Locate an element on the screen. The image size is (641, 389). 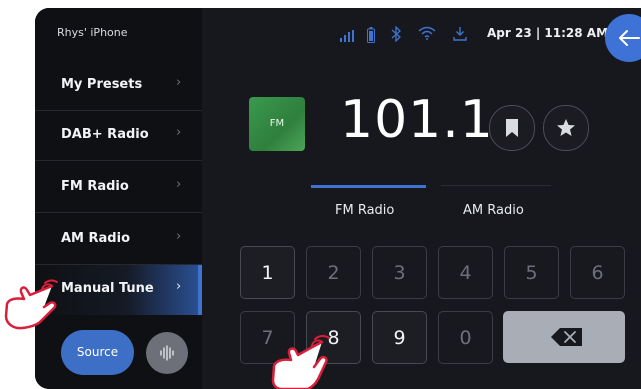
active-indicator is located at coordinates (200, 290).